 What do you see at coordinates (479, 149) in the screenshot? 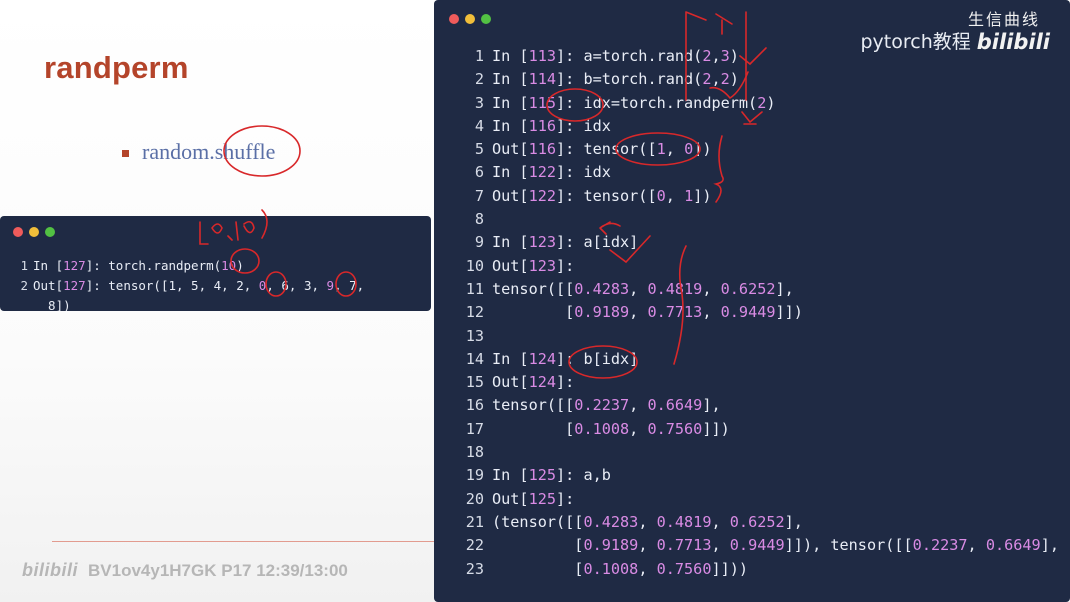
I see `line-number: 5` at bounding box center [479, 149].